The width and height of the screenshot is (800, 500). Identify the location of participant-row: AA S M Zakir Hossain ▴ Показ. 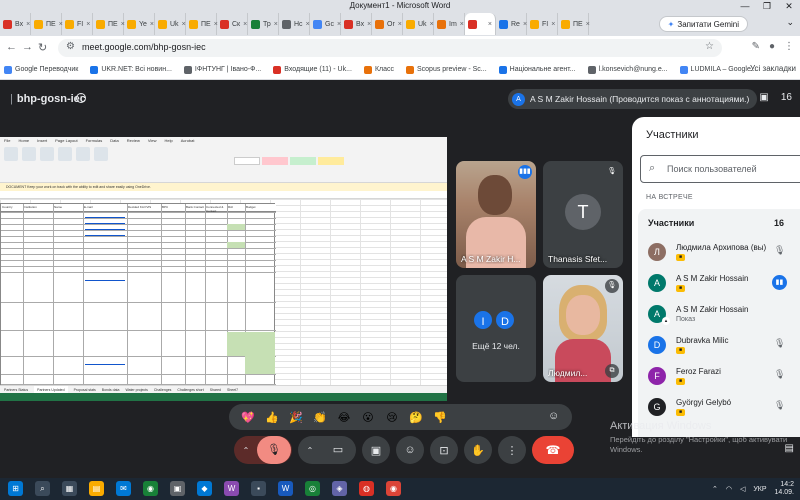
(719, 314).